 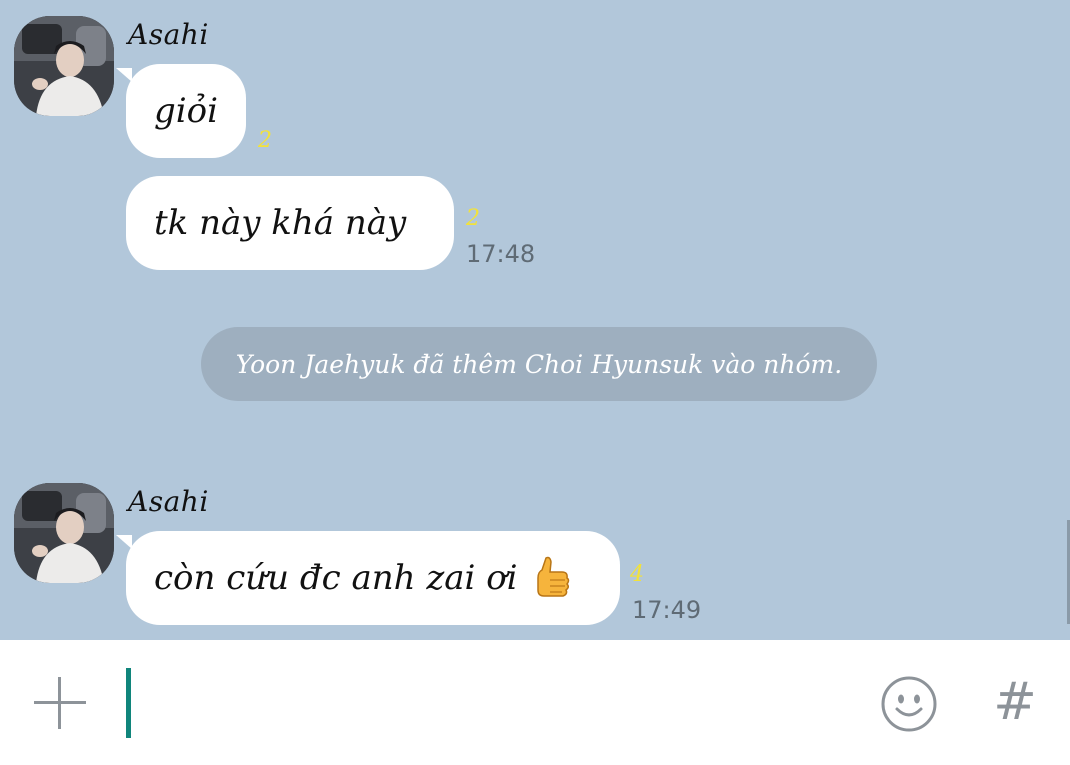 What do you see at coordinates (637, 574) in the screenshot?
I see `unread-count: 4` at bounding box center [637, 574].